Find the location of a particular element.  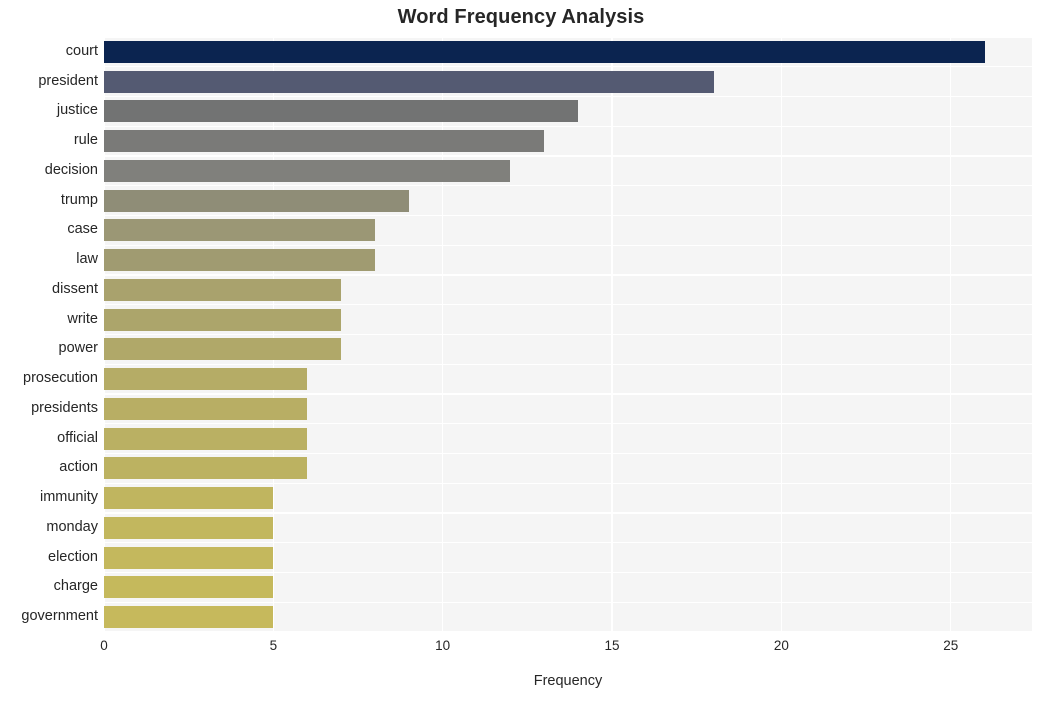

bar-election is located at coordinates (189, 557).